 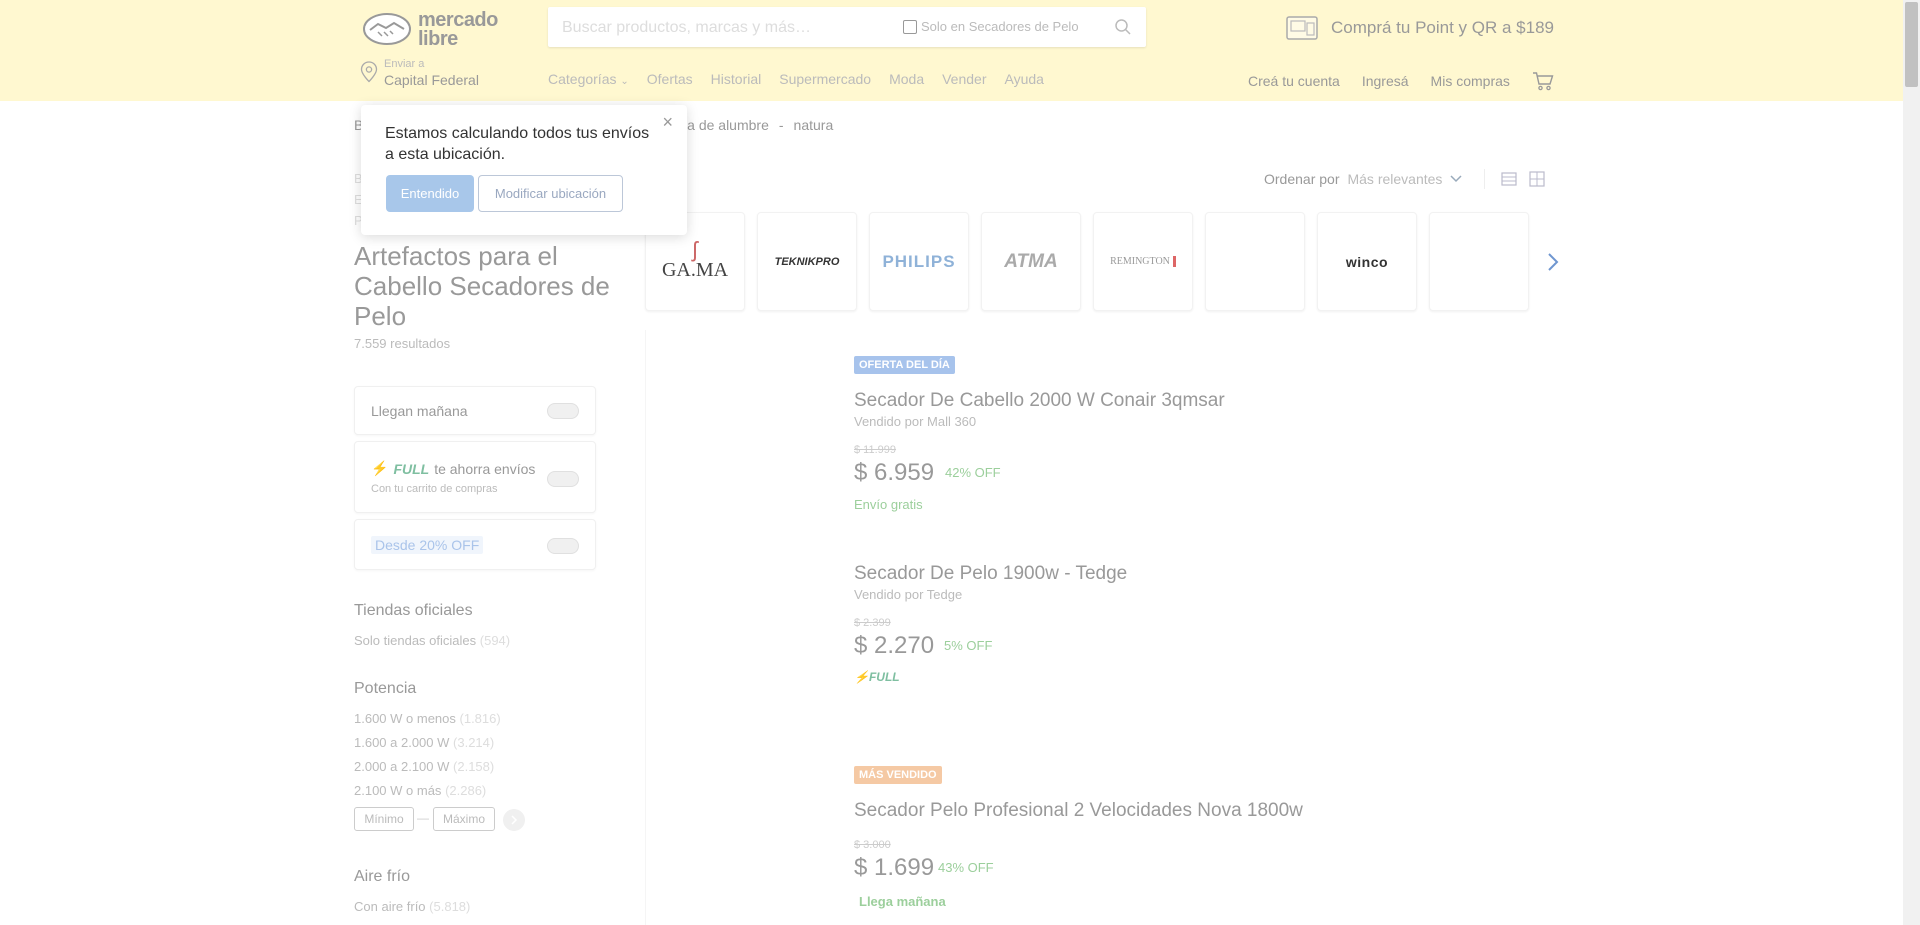 I want to click on create-account-link: Creá tu cuenta, so click(x=1294, y=81).